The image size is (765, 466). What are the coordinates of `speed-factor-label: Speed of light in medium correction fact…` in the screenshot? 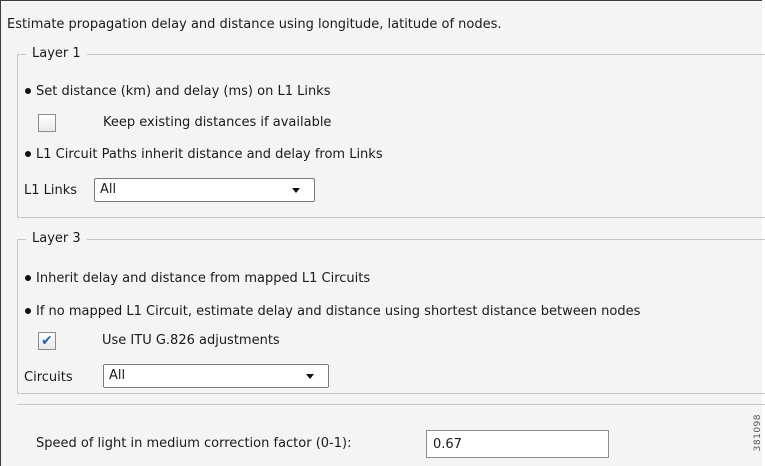 It's located at (194, 443).